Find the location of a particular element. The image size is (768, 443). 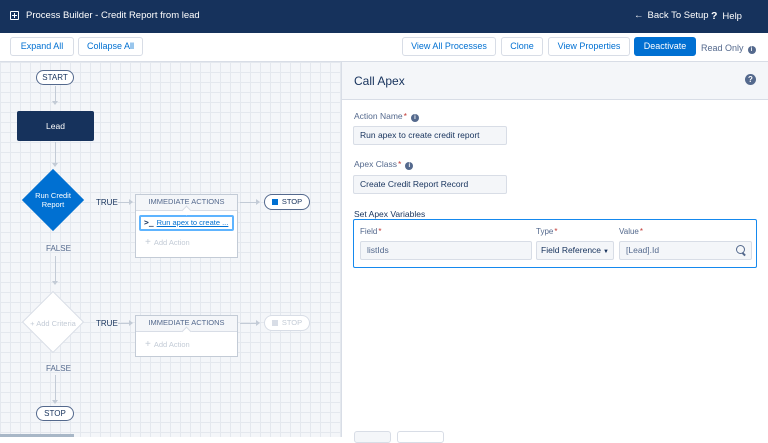

variable-value-input: [Lead].Id is located at coordinates (685, 250).